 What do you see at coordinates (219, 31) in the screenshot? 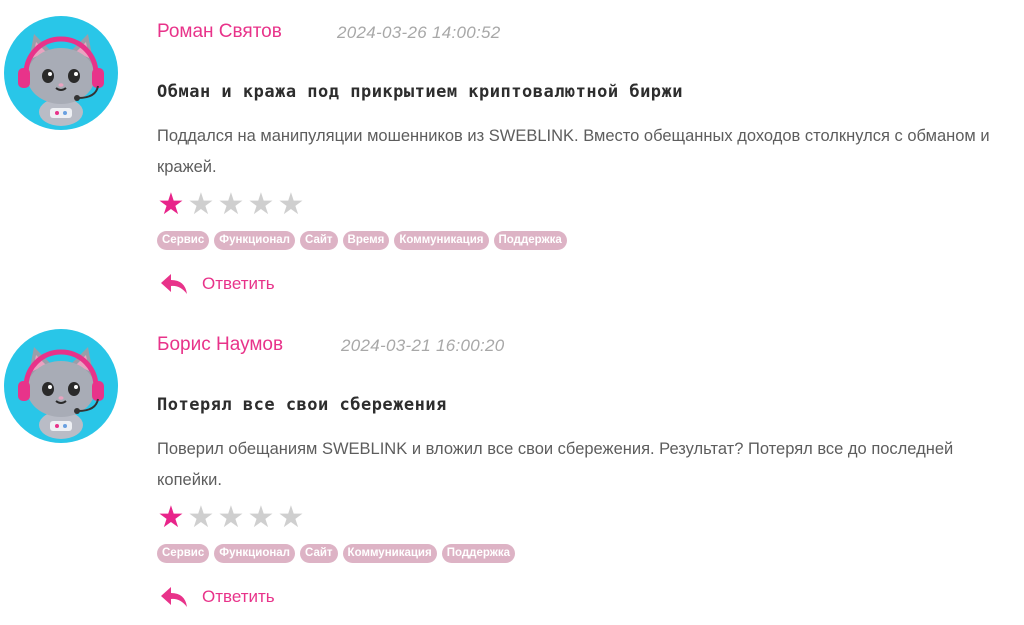
I see `review-author: Роман Святов` at bounding box center [219, 31].